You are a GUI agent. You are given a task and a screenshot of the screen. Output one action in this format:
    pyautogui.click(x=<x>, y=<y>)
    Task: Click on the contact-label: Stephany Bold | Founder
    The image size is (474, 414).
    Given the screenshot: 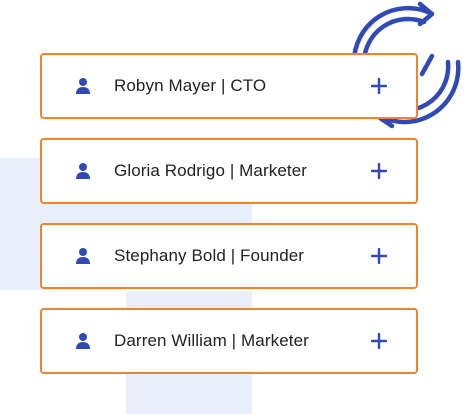 What is the action you would take?
    pyautogui.click(x=209, y=255)
    